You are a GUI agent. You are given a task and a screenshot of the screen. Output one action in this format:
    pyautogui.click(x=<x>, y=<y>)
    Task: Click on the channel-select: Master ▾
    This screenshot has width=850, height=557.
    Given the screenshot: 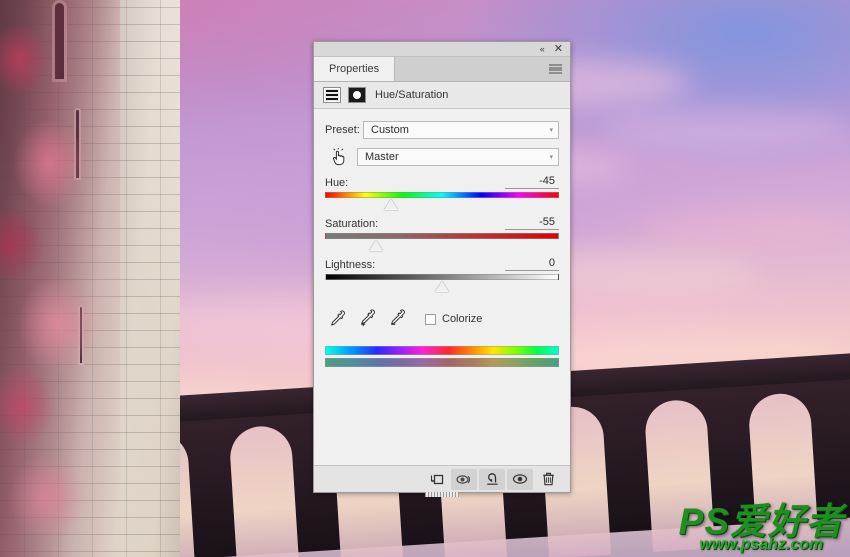 What is the action you would take?
    pyautogui.click(x=458, y=157)
    